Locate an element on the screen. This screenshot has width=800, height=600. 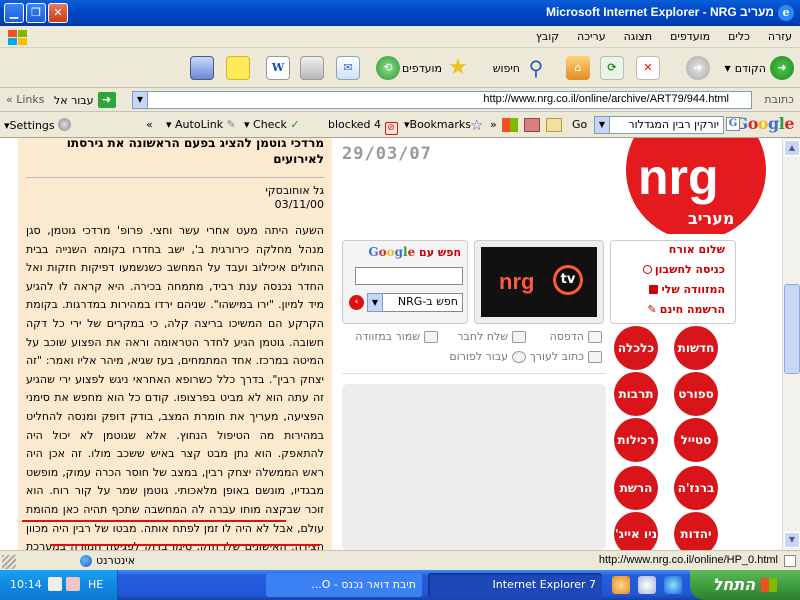
taskbar-ie-button: Internet Explorer 7 is located at coordinates (515, 585).